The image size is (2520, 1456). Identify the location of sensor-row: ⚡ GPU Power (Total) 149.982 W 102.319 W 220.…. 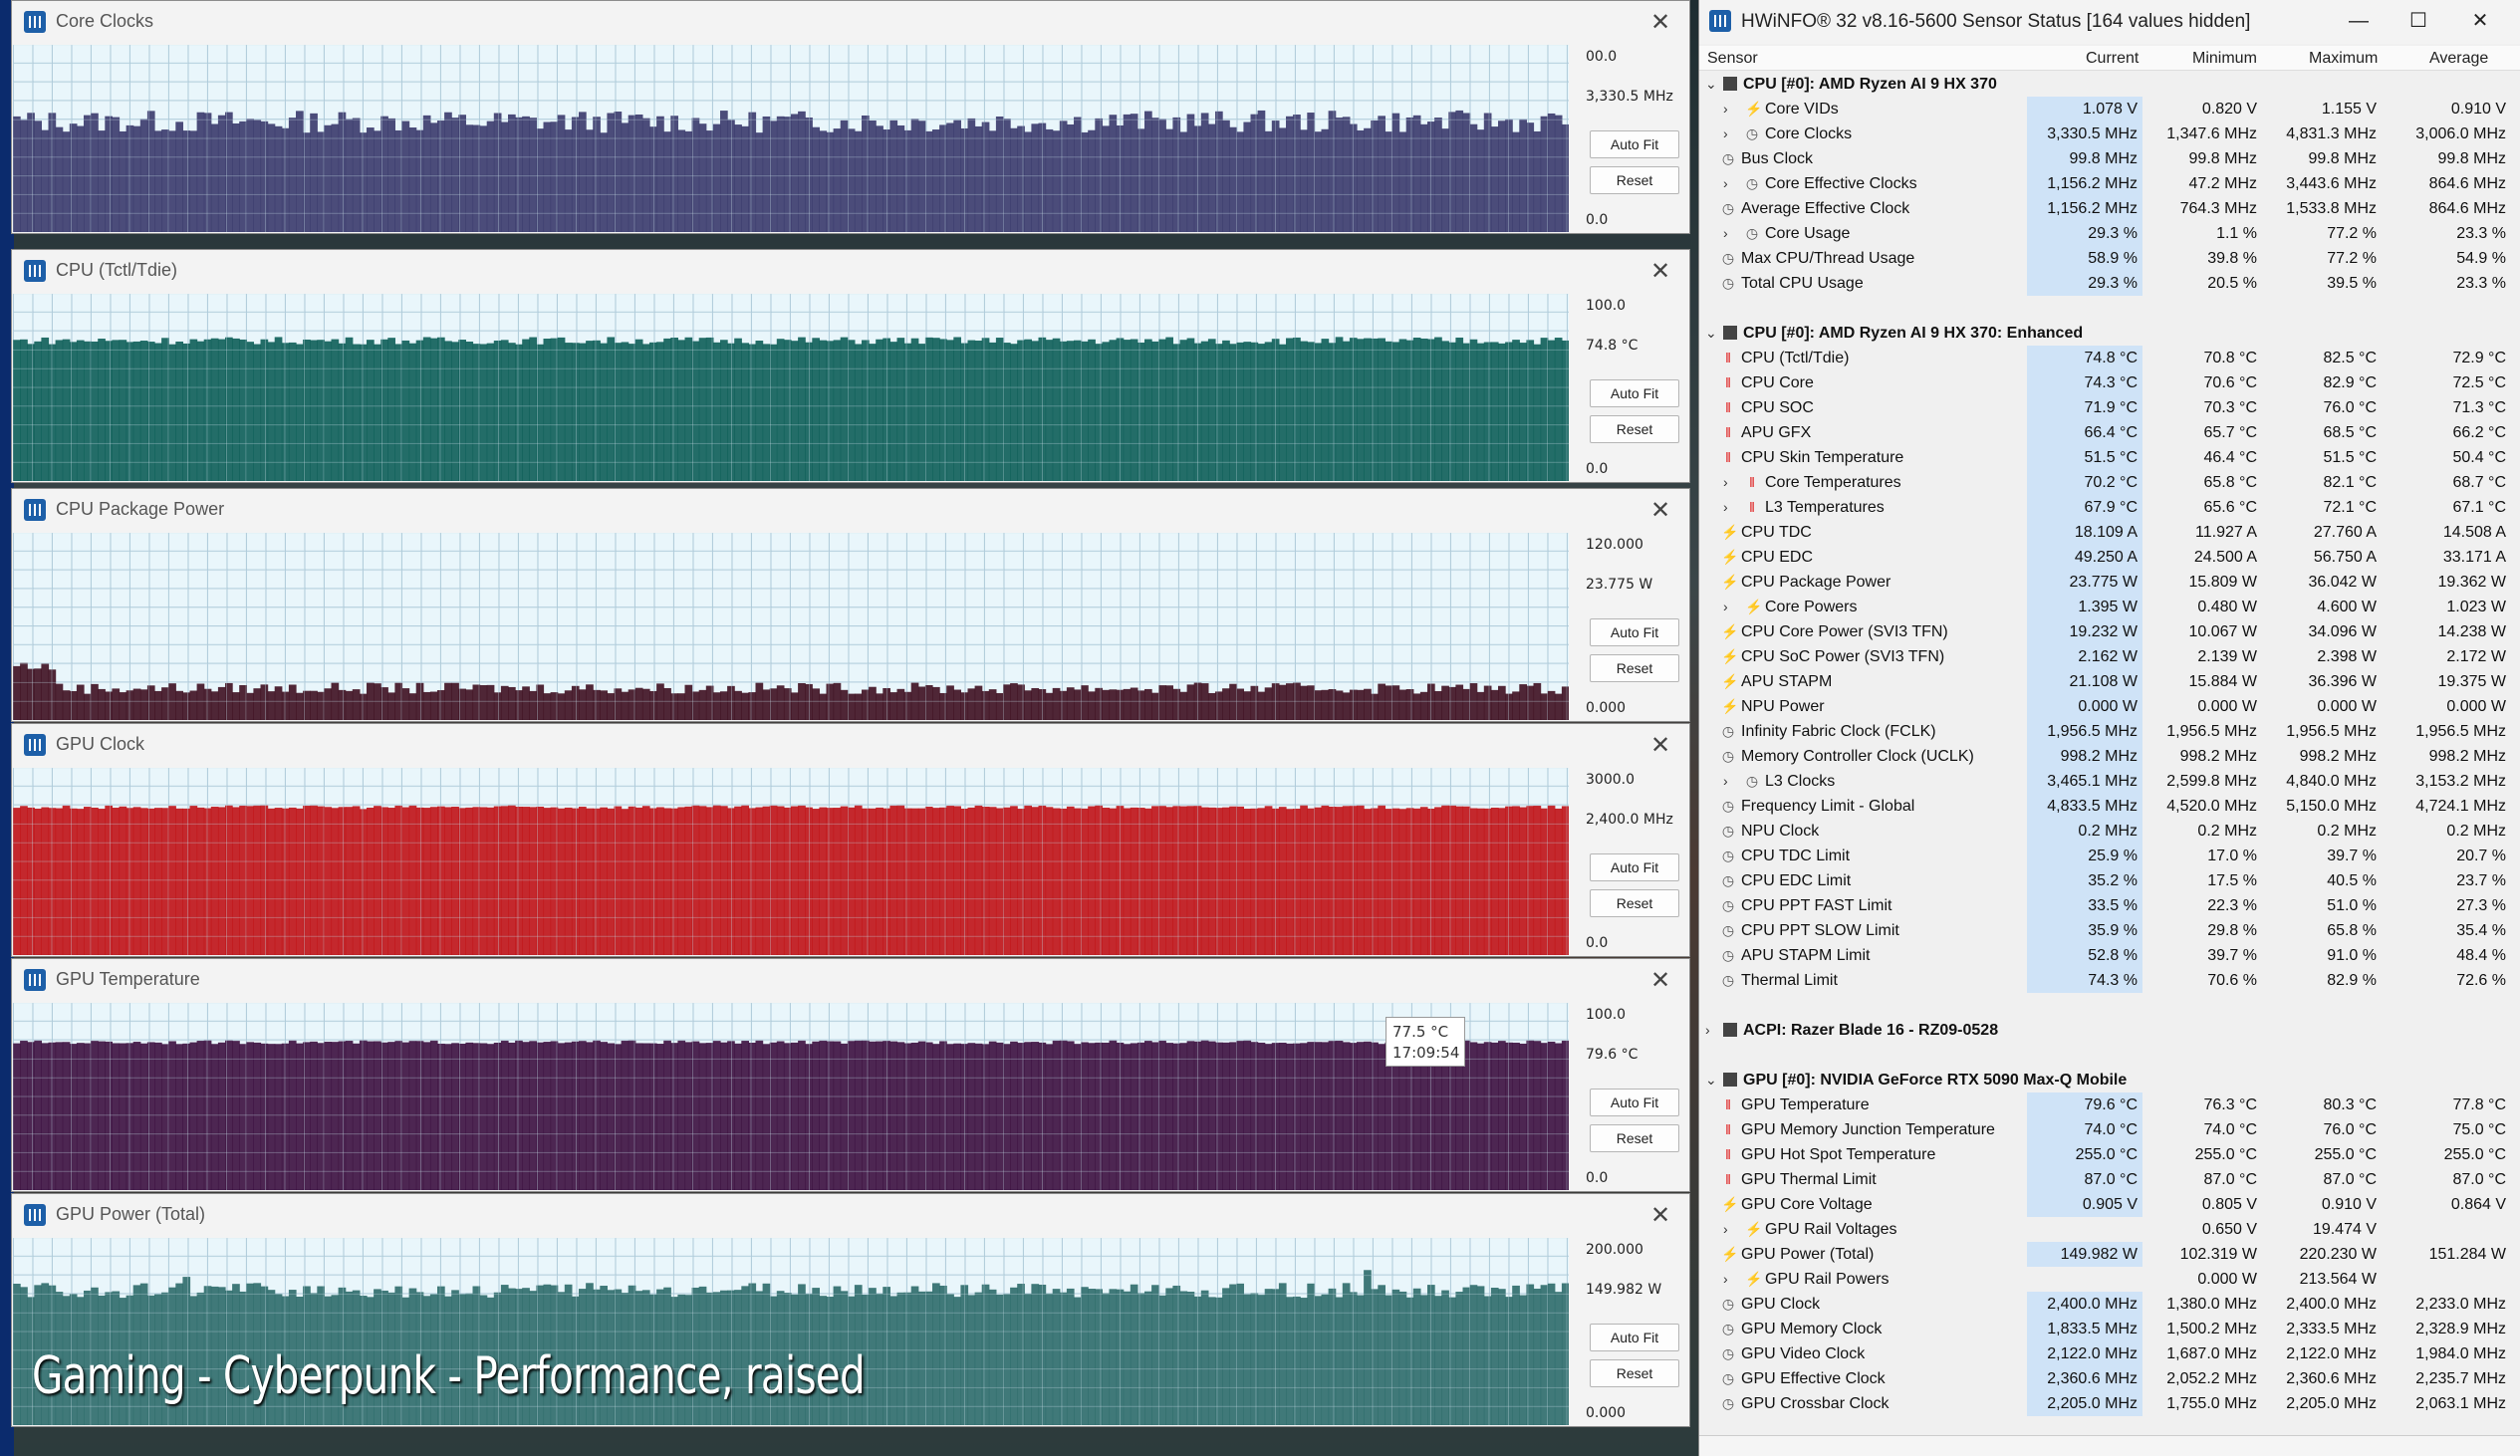
(2109, 1254).